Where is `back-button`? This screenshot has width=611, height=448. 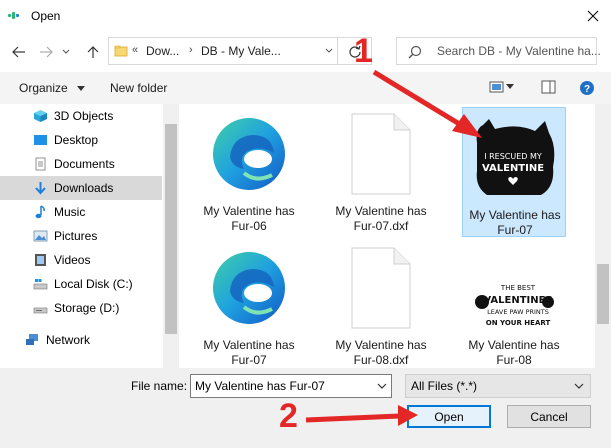
back-button is located at coordinates (19, 52).